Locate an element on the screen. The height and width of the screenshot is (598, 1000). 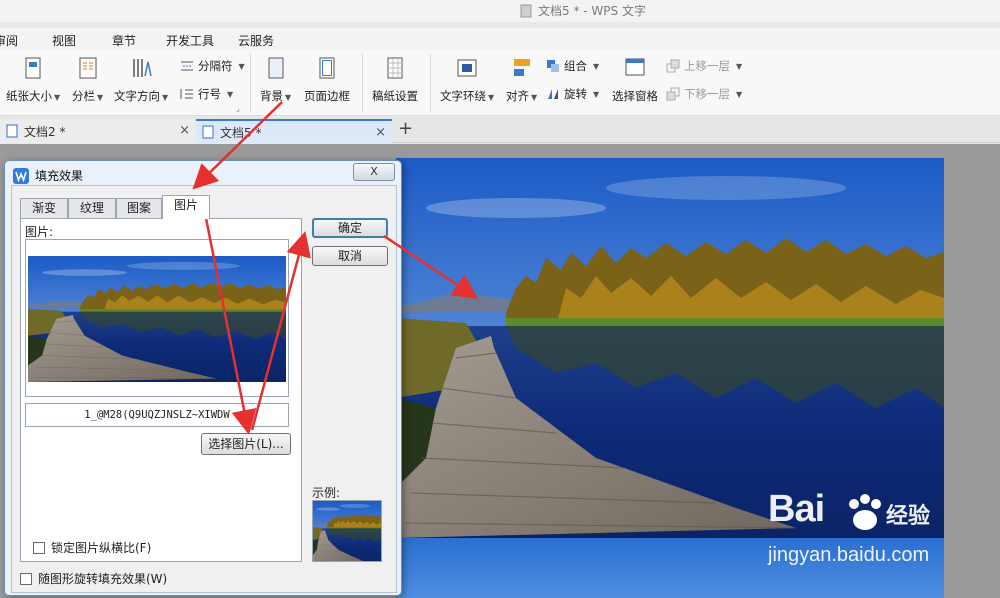
tab-document-5: 文档5 * × is located at coordinates (294, 131).